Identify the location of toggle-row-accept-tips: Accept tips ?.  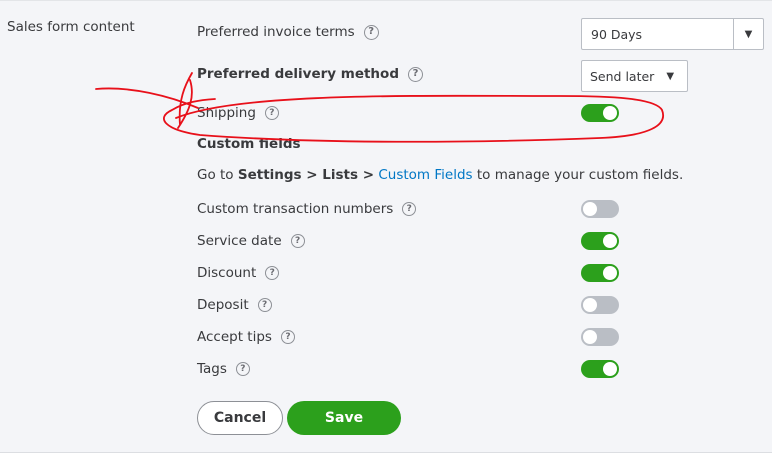
(246, 337).